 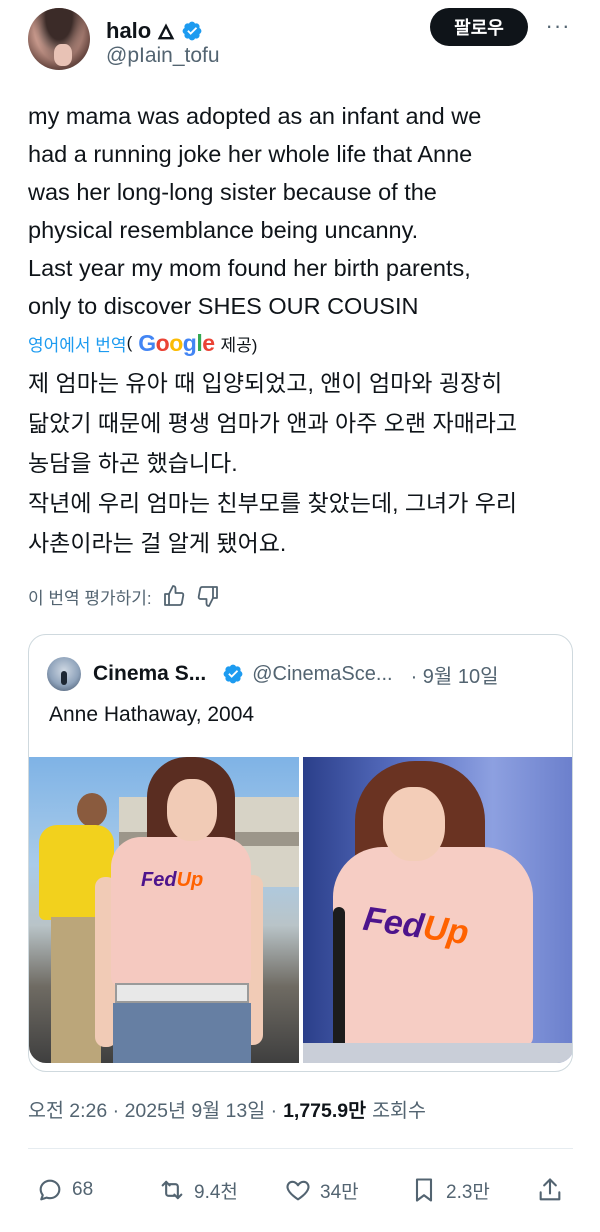 What do you see at coordinates (172, 1190) in the screenshot?
I see `repost-icon` at bounding box center [172, 1190].